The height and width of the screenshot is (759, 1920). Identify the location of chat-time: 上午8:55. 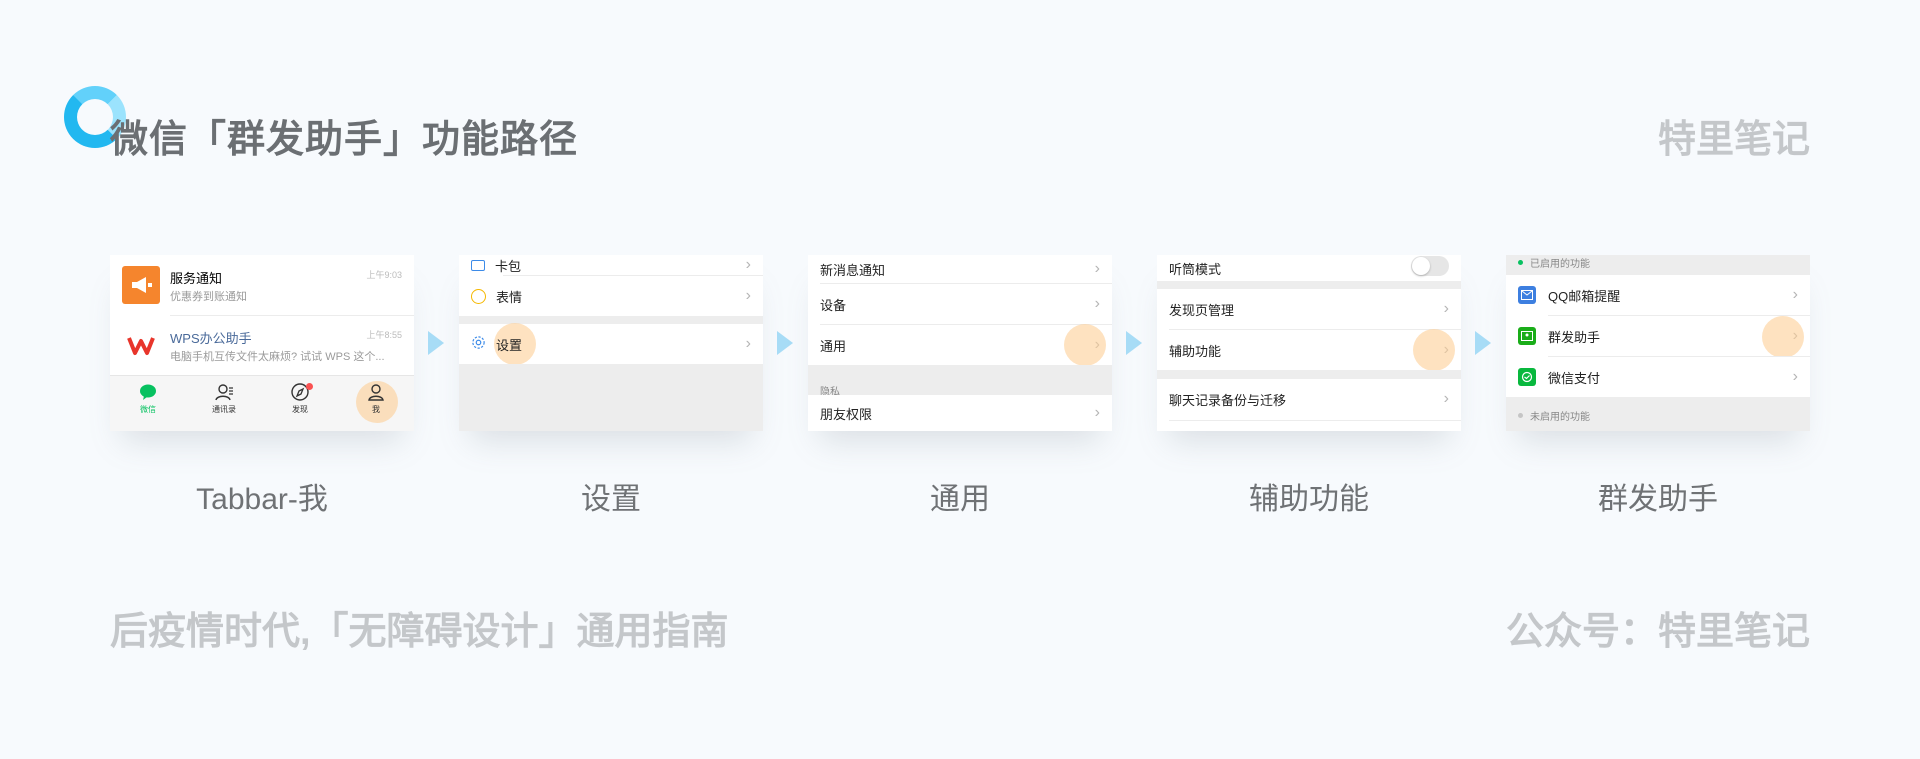
(384, 335).